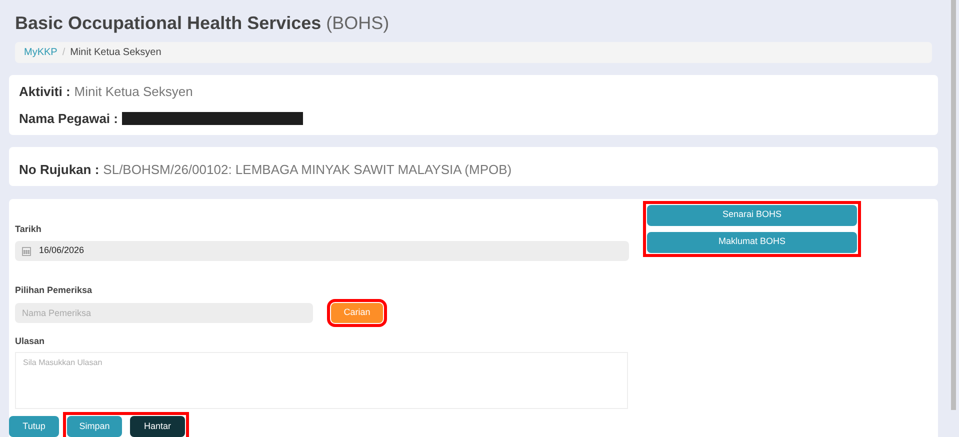  What do you see at coordinates (133, 91) in the screenshot?
I see `field-value: Minit Ketua Seksyen` at bounding box center [133, 91].